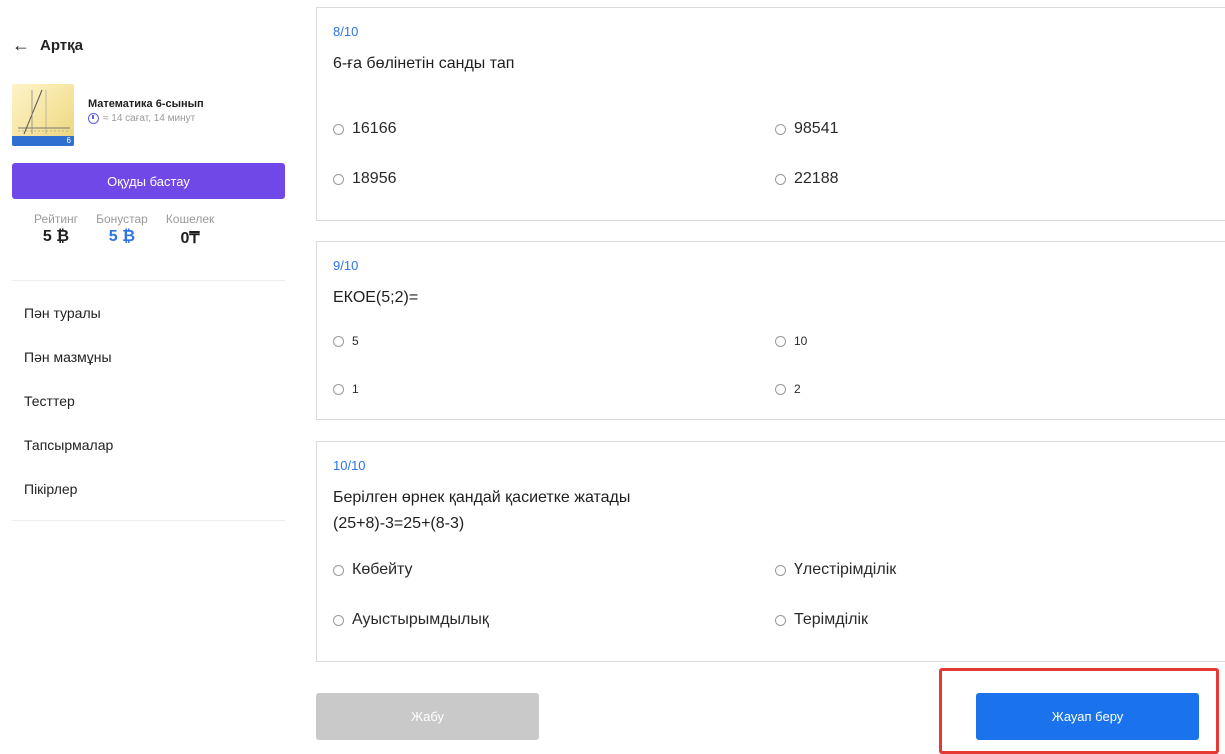 The height and width of the screenshot is (754, 1225). I want to click on option-label: 1, so click(355, 389).